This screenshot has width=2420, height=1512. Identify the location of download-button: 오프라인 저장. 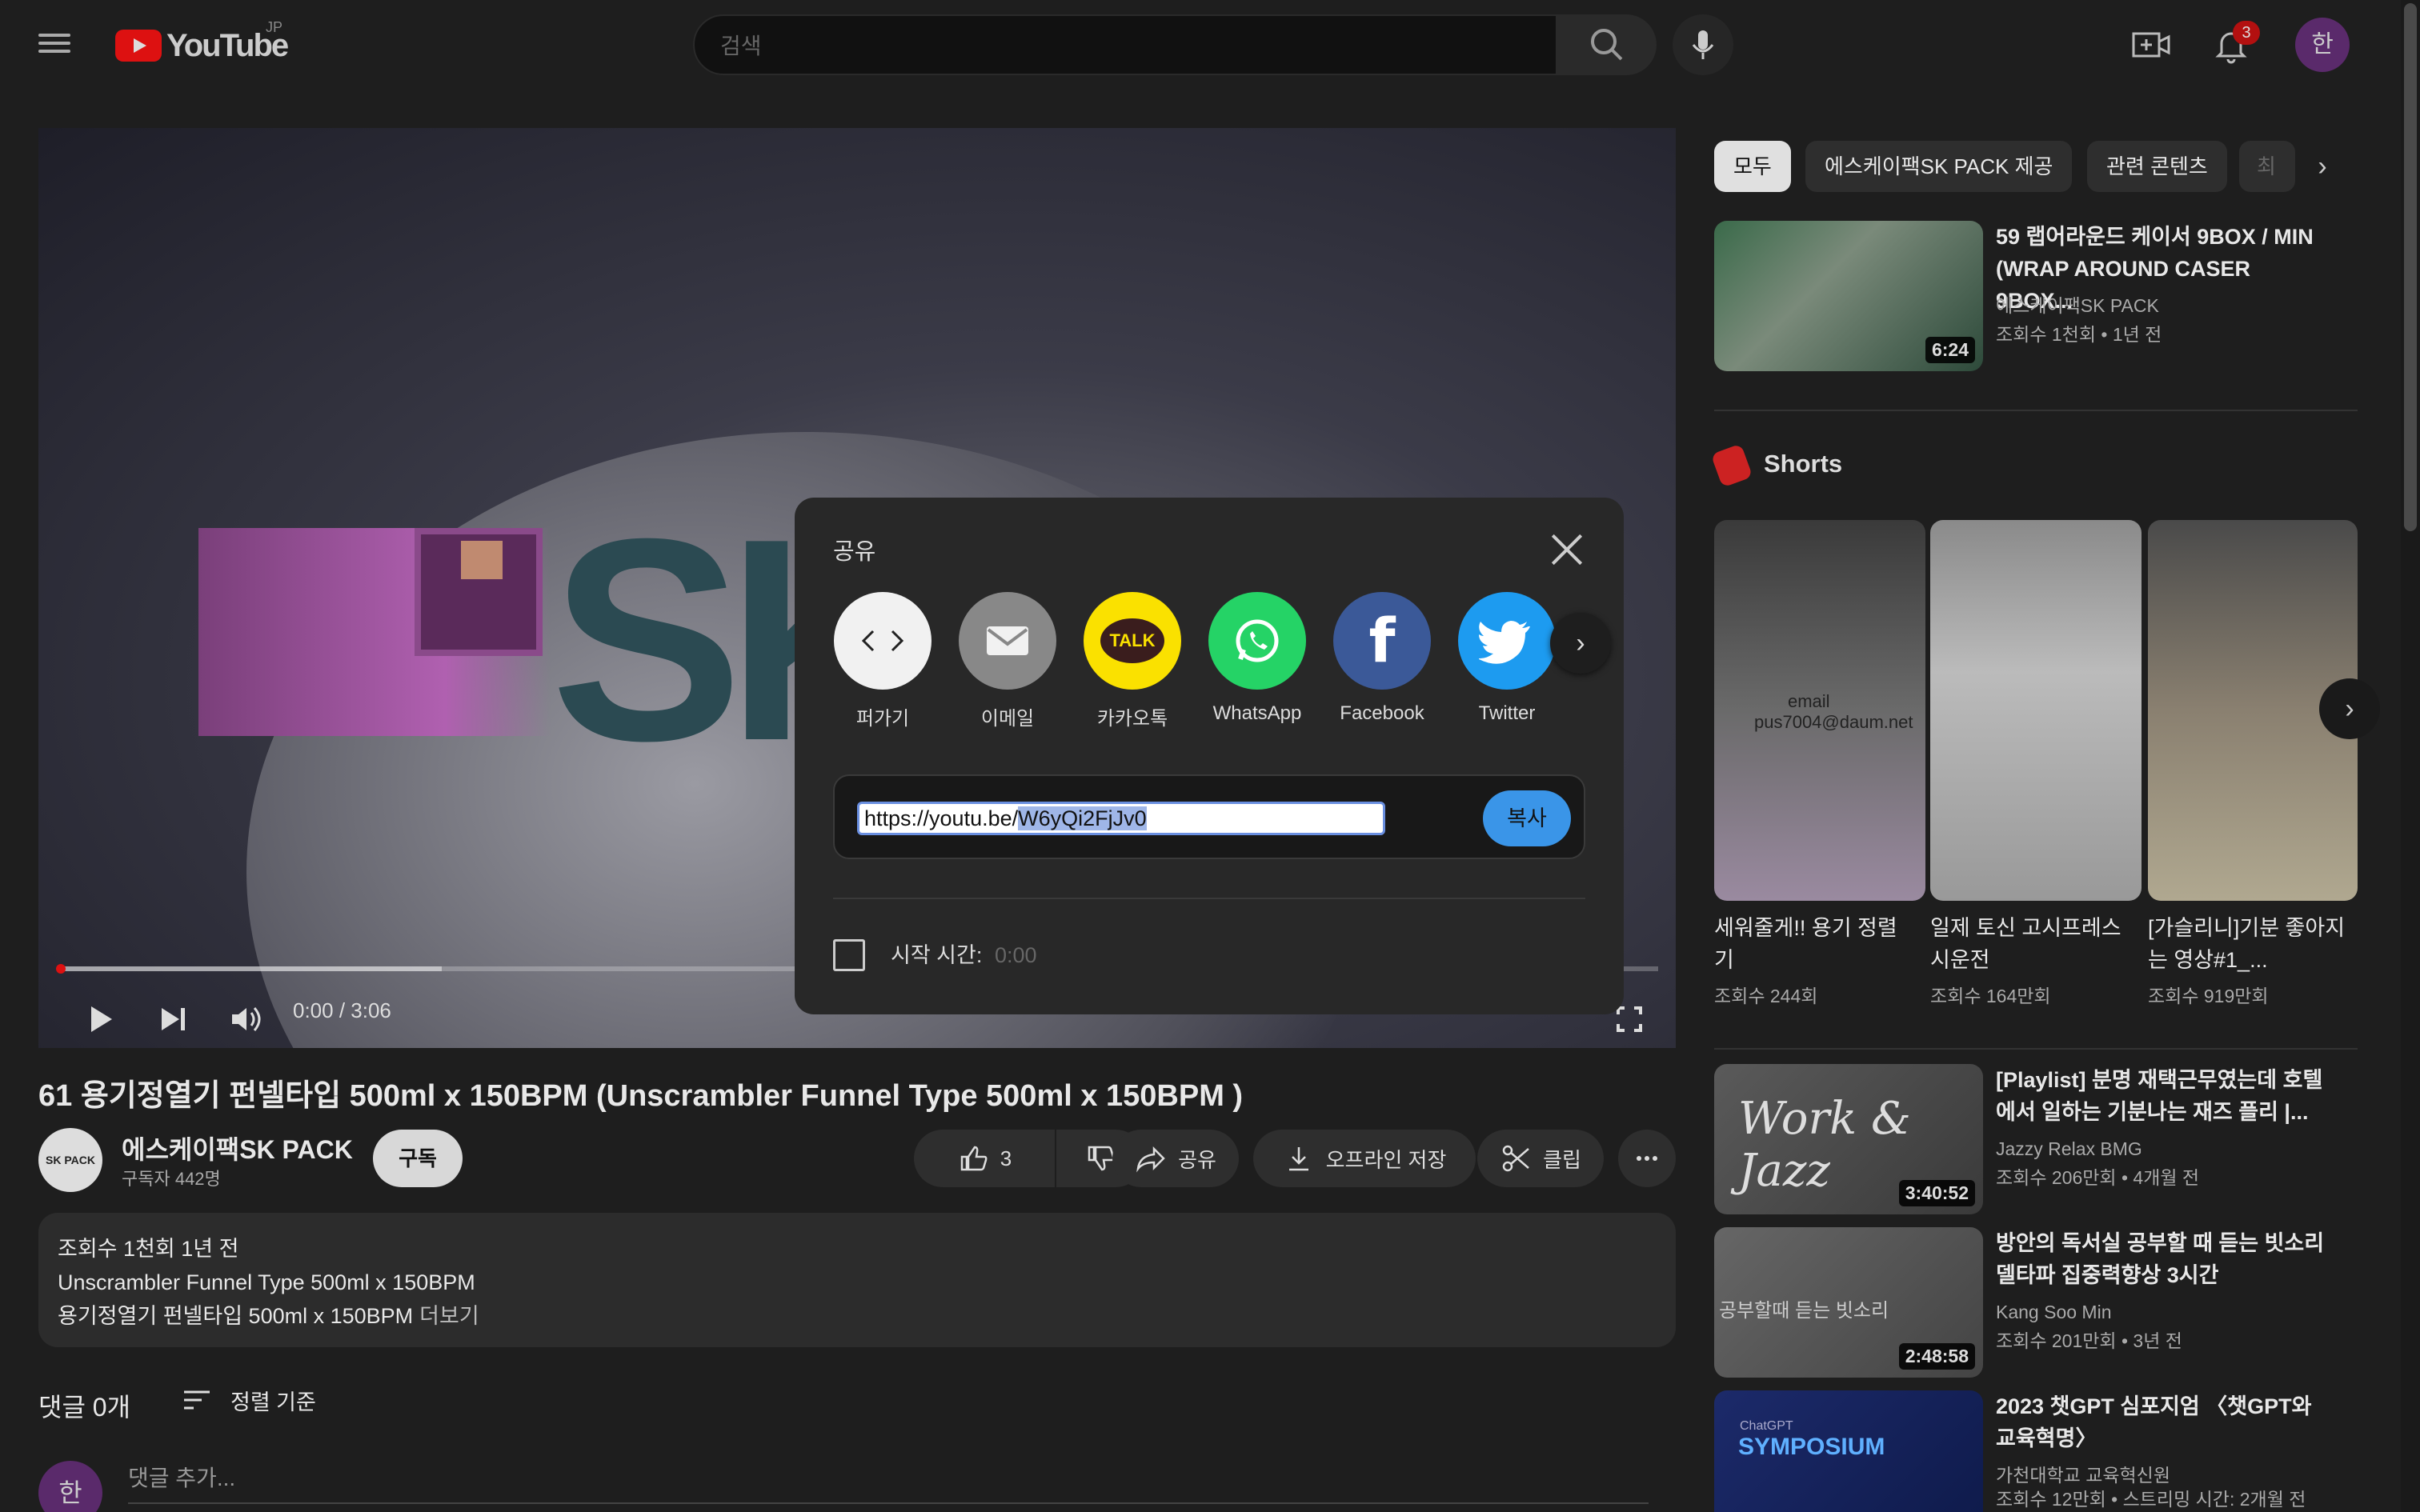
(1364, 1158).